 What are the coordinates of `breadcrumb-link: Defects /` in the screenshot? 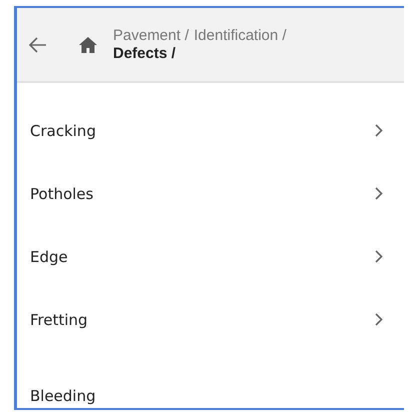 It's located at (144, 53).